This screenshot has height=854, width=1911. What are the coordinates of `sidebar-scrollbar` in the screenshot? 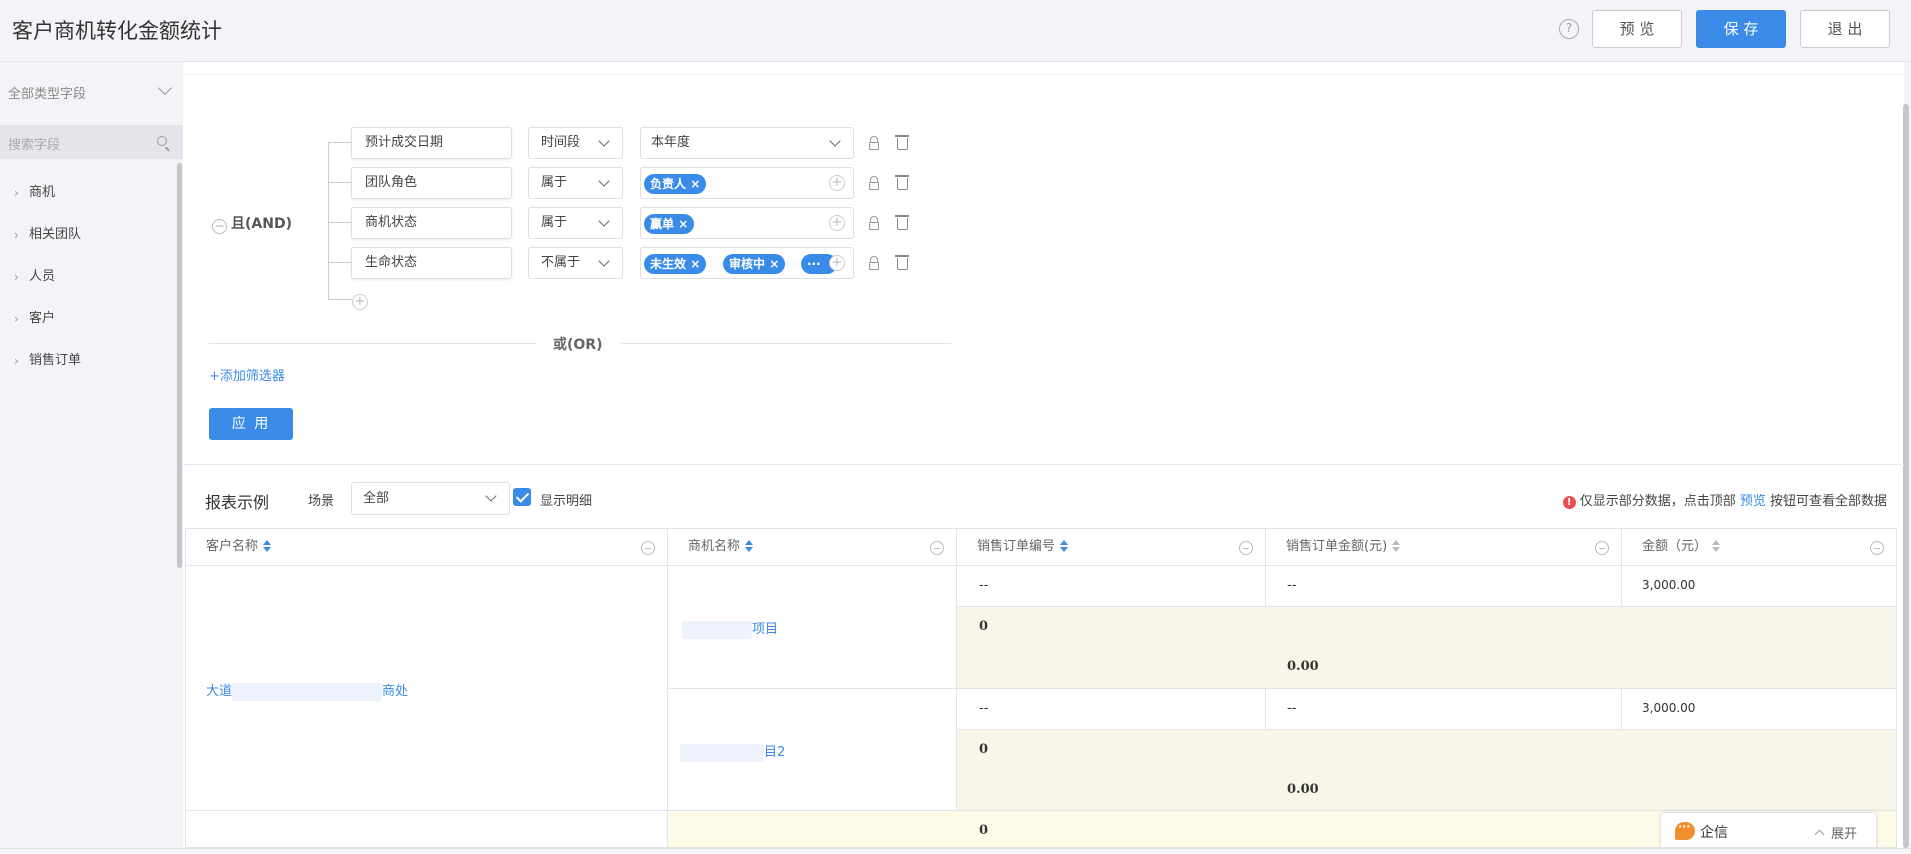 It's located at (179, 365).